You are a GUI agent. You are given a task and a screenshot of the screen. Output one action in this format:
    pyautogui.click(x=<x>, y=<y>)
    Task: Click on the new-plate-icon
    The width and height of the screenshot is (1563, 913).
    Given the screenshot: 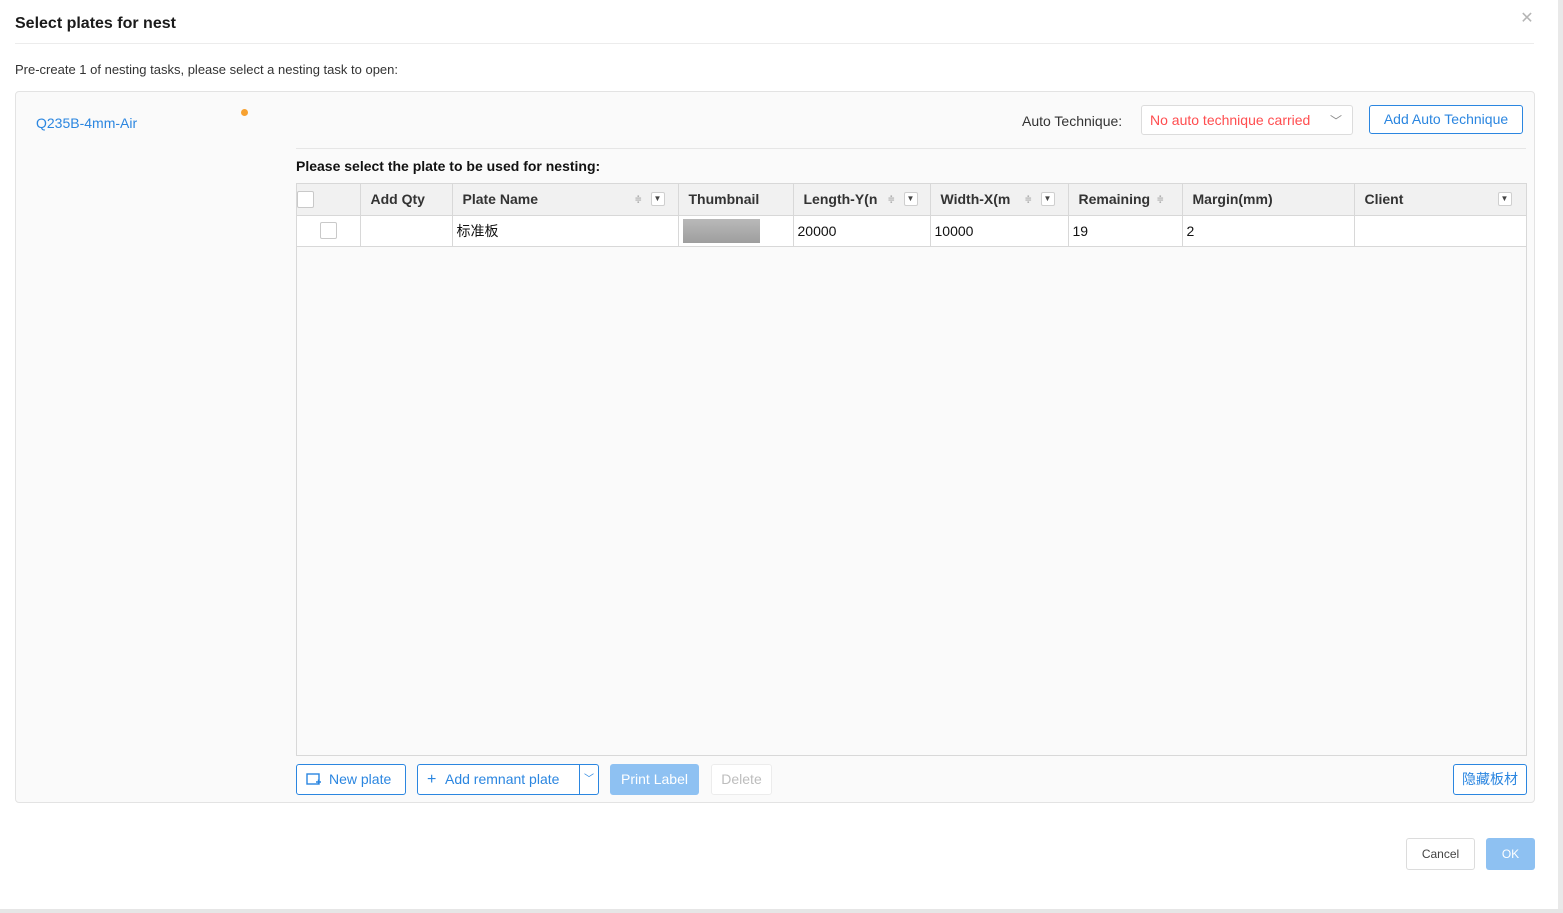 What is the action you would take?
    pyautogui.click(x=313, y=779)
    